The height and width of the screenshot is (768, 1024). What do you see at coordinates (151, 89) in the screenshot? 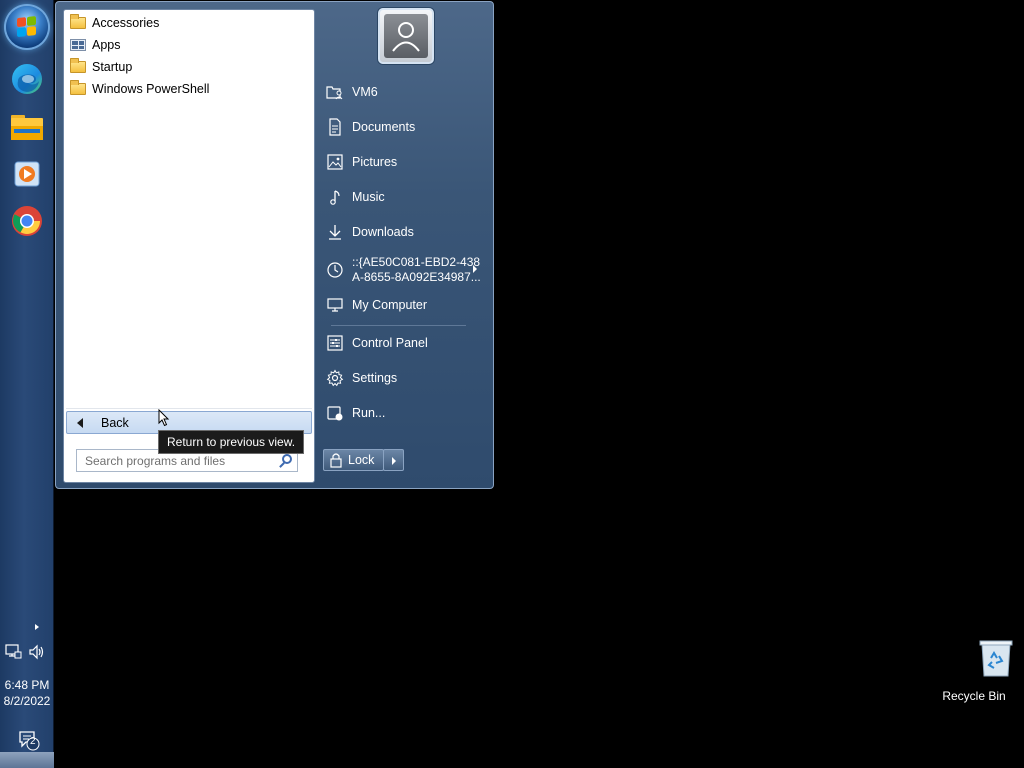
I see `folder-label: Windows PowerShell` at bounding box center [151, 89].